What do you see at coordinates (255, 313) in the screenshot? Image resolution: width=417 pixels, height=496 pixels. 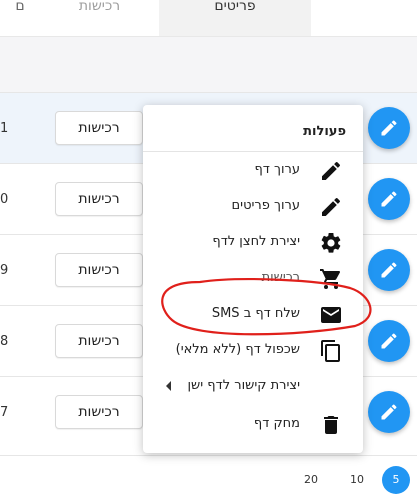 I see `menu-item-label: שלח דף ב SMS` at bounding box center [255, 313].